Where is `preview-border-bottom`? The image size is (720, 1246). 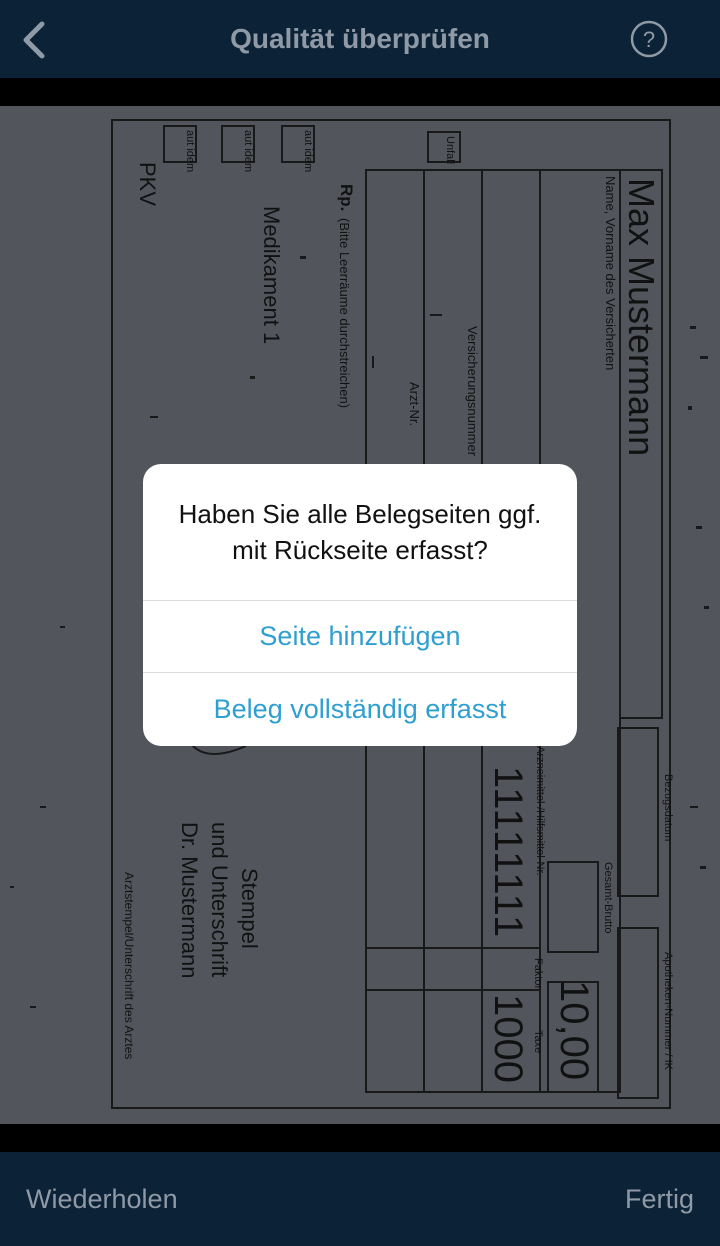
preview-border-bottom is located at coordinates (360, 1138).